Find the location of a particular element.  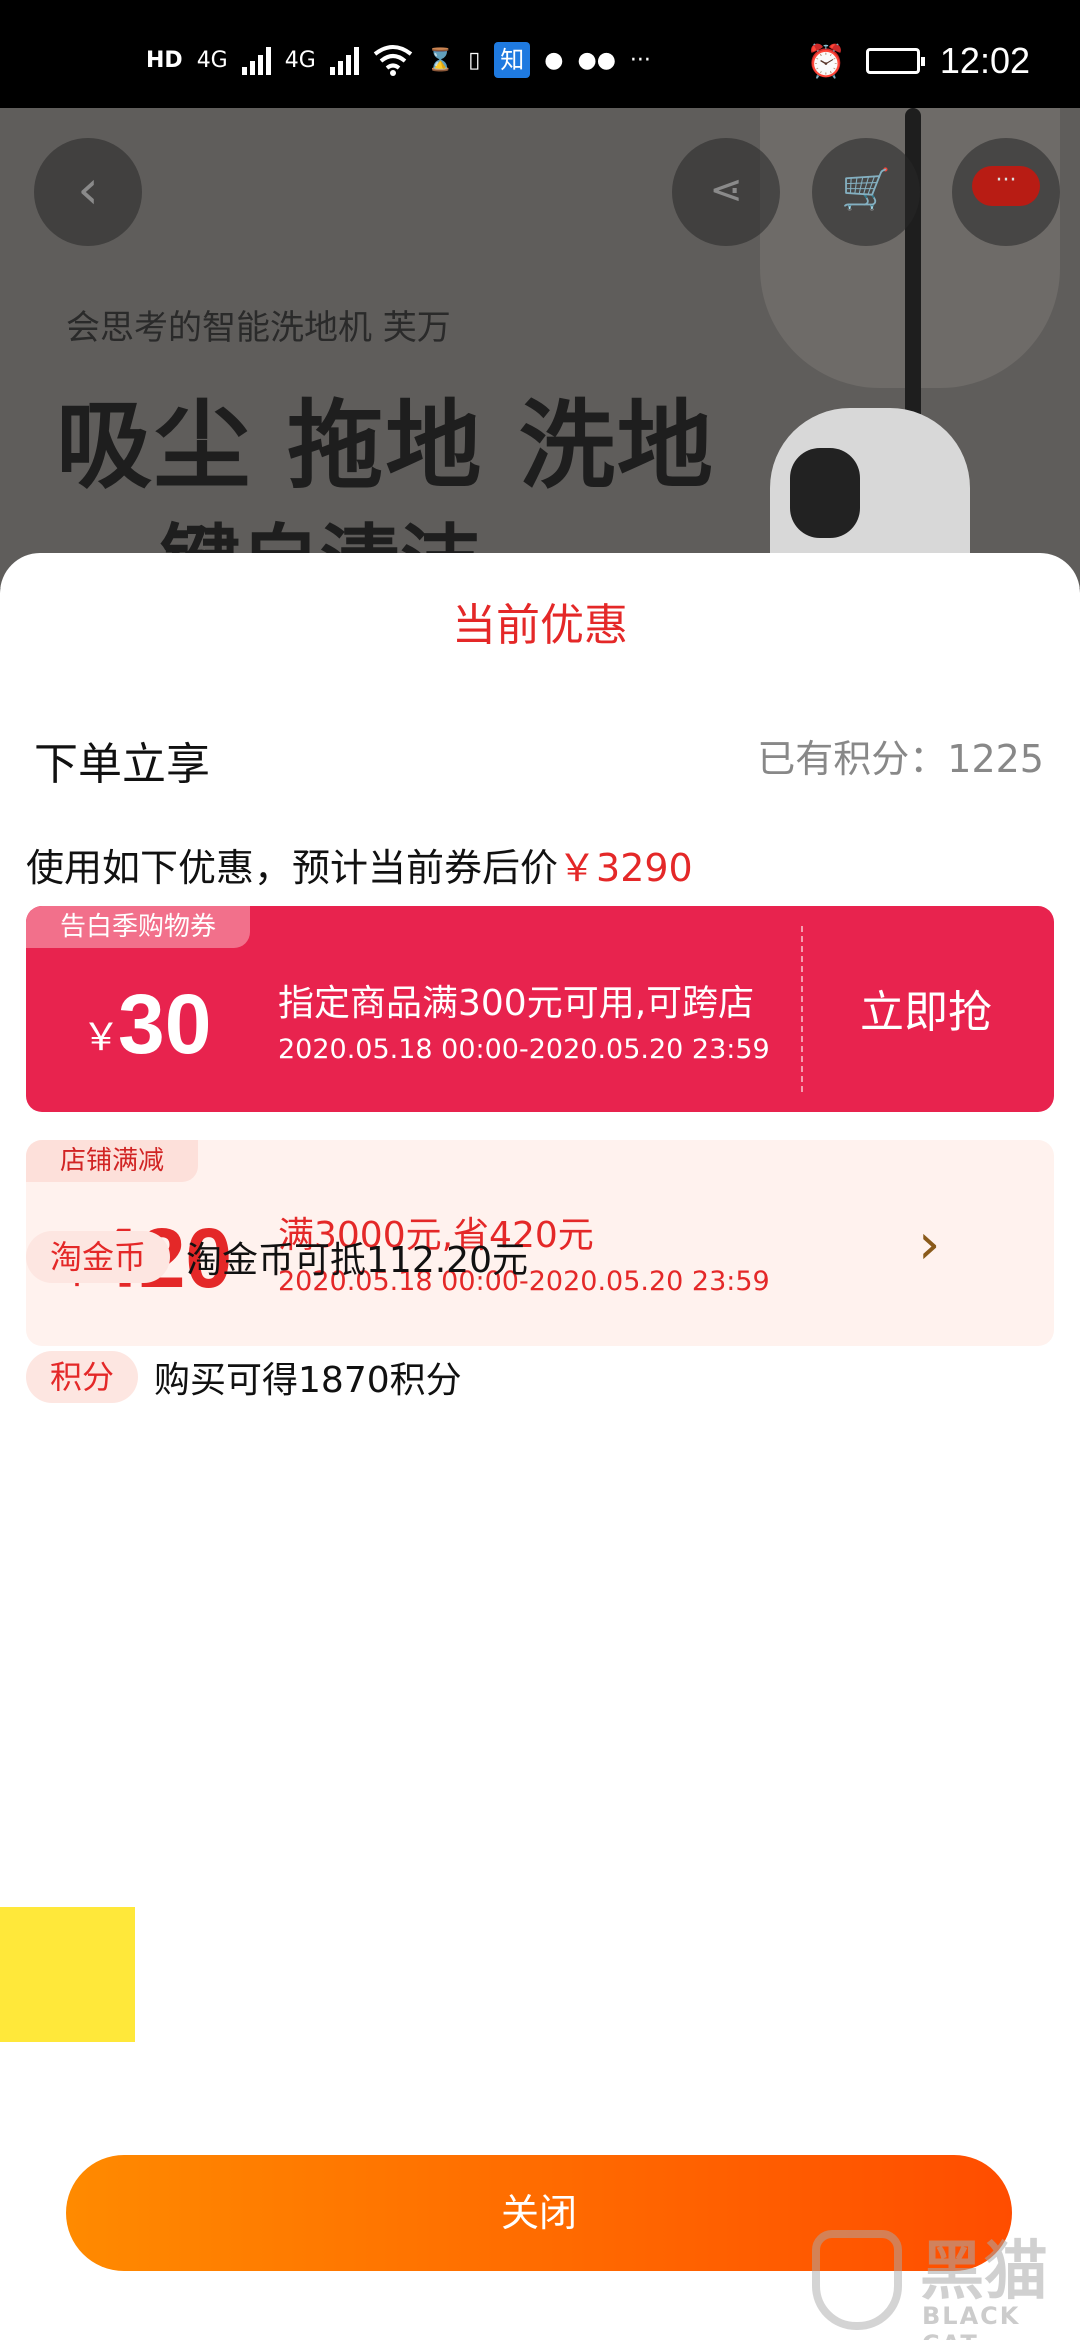

points-text: 购买可得1870积分 is located at coordinates (308, 1380).